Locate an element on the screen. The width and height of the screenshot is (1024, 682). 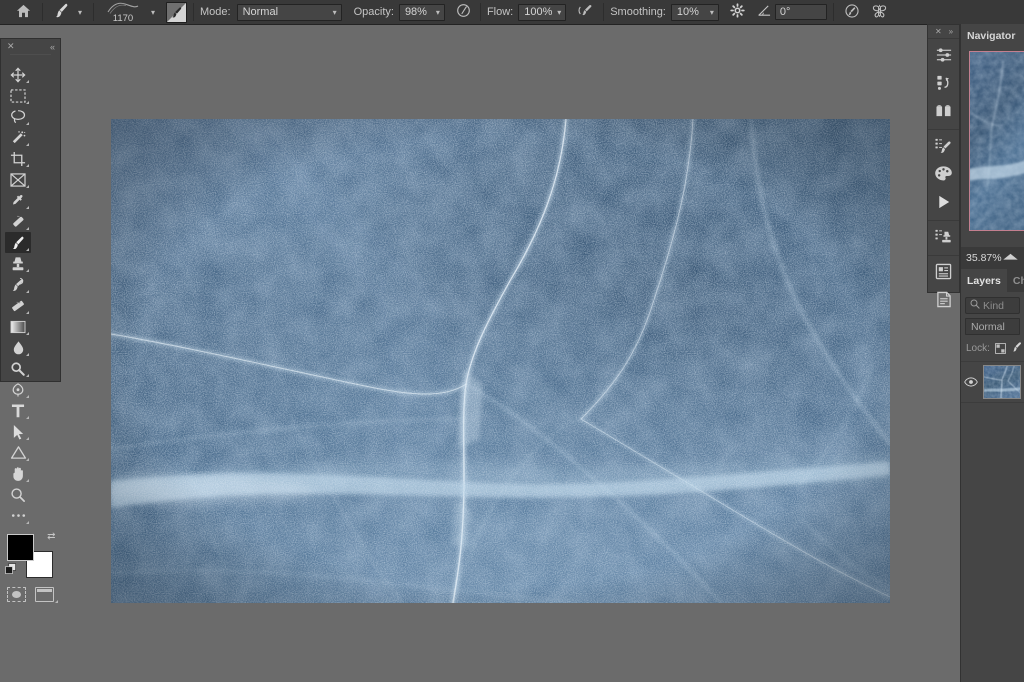
tool-eyedropper-tool is located at coordinates (18, 200).